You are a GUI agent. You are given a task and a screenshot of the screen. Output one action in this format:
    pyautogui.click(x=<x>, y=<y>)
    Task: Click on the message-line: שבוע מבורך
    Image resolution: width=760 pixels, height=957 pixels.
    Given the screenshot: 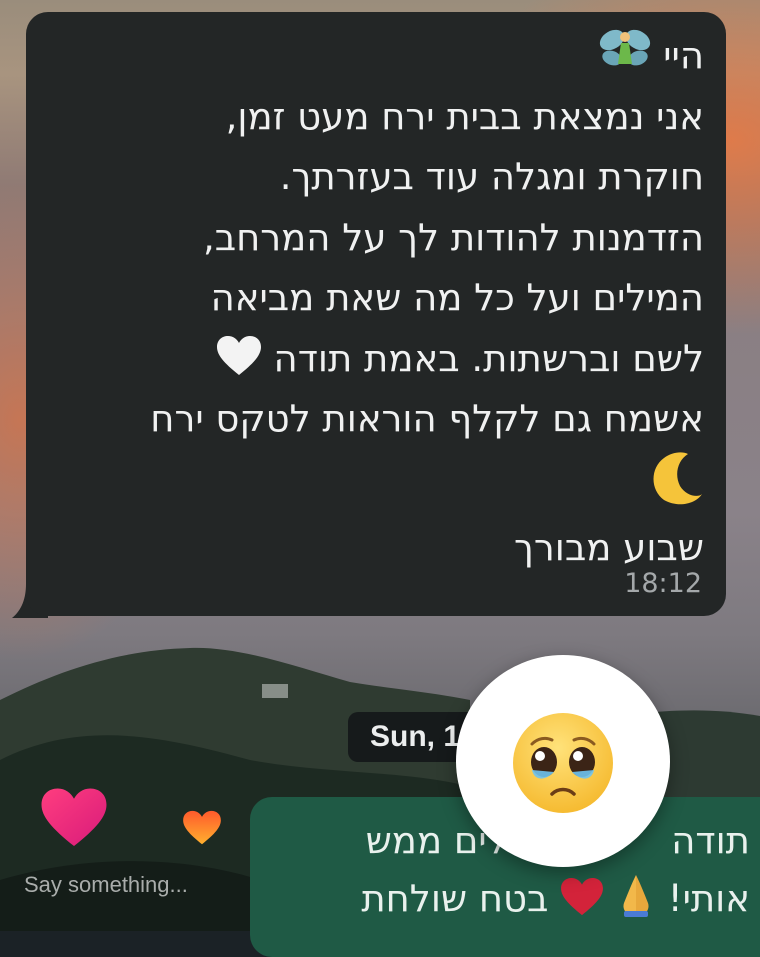 What is the action you would take?
    pyautogui.click(x=609, y=547)
    